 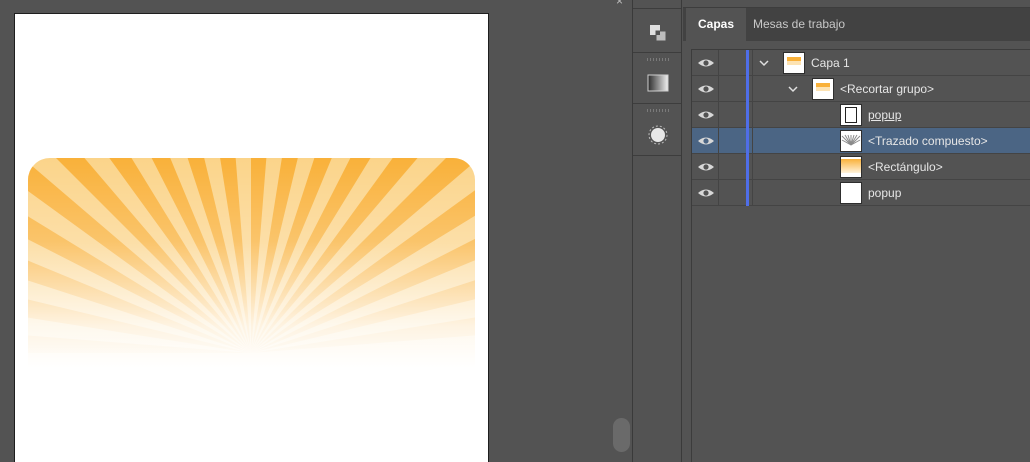 What do you see at coordinates (658, 135) in the screenshot?
I see `appearance-icon` at bounding box center [658, 135].